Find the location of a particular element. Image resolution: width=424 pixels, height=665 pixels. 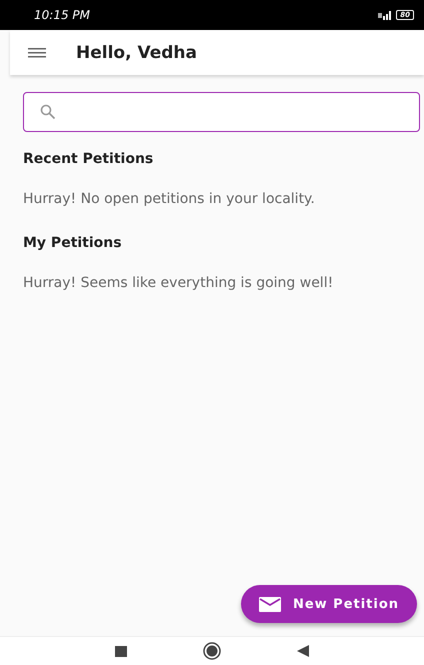

search-field is located at coordinates (221, 112).